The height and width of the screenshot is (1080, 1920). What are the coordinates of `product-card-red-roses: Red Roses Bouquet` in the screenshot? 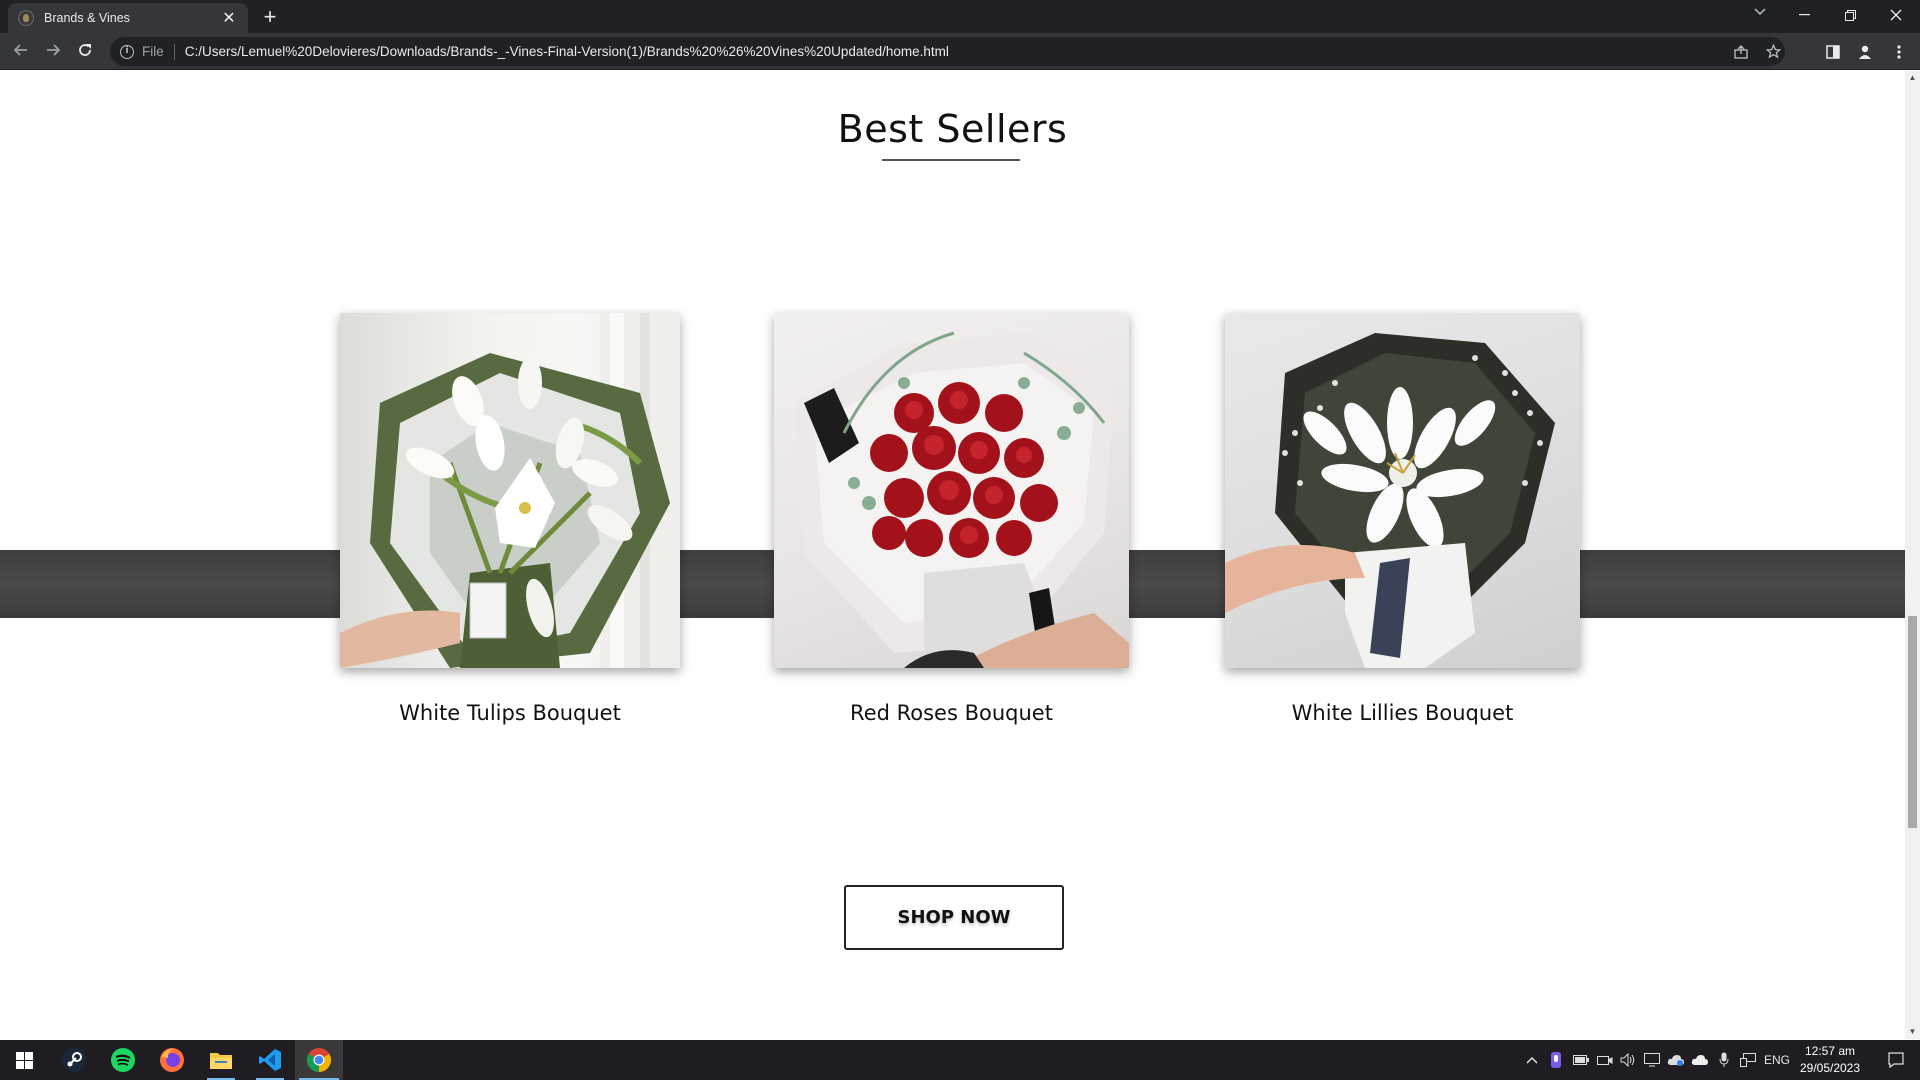 It's located at (951, 519).